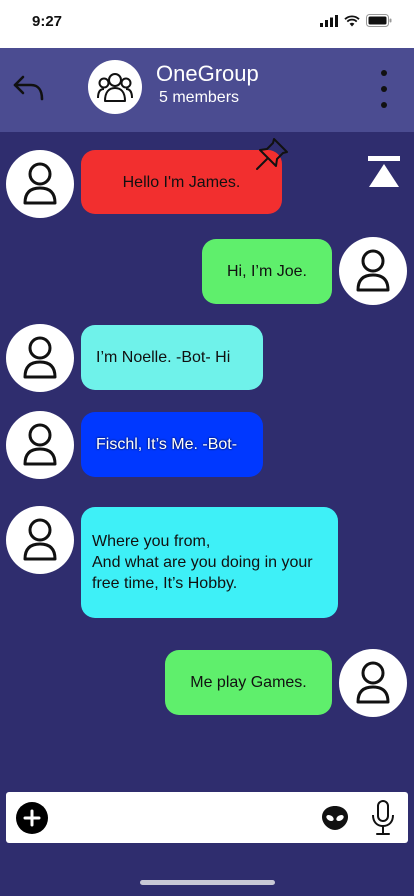 Image resolution: width=414 pixels, height=896 pixels. I want to click on message-bubble: I’m Noelle. -Bot- Hi, so click(172, 357).